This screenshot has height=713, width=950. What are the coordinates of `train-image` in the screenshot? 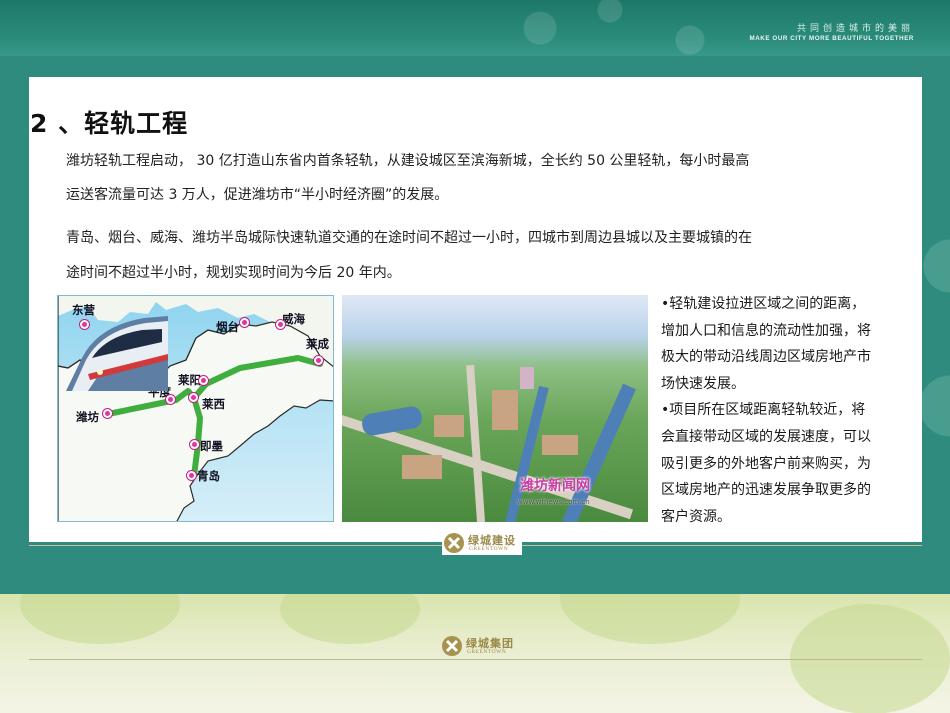 It's located at (117, 353).